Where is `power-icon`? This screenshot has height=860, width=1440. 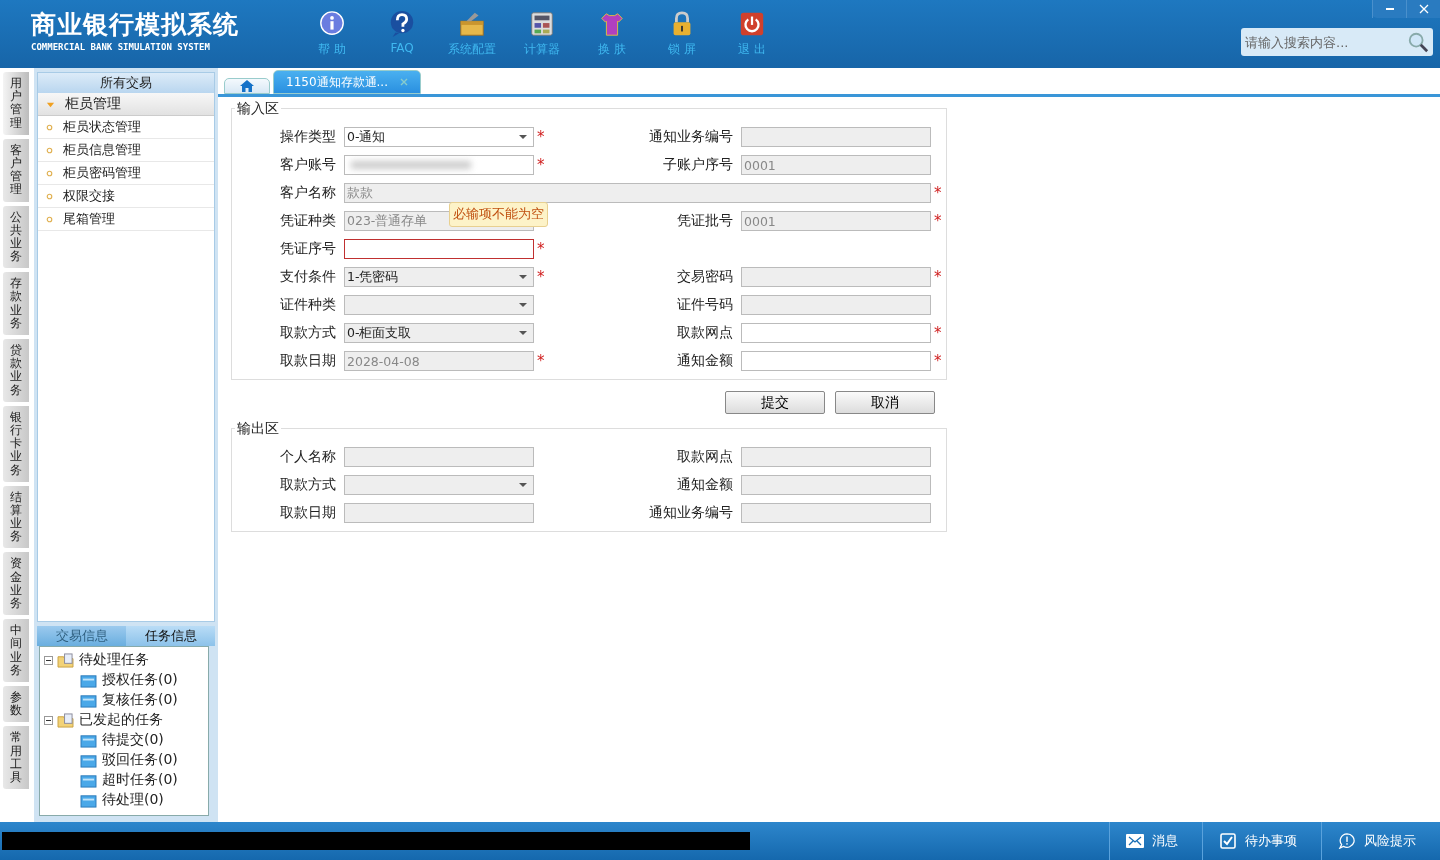 power-icon is located at coordinates (752, 24).